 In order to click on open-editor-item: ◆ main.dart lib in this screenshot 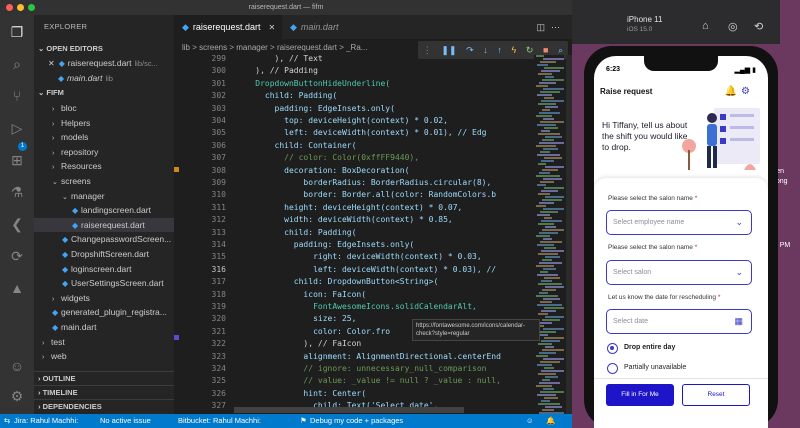, I will do `click(104, 78)`.